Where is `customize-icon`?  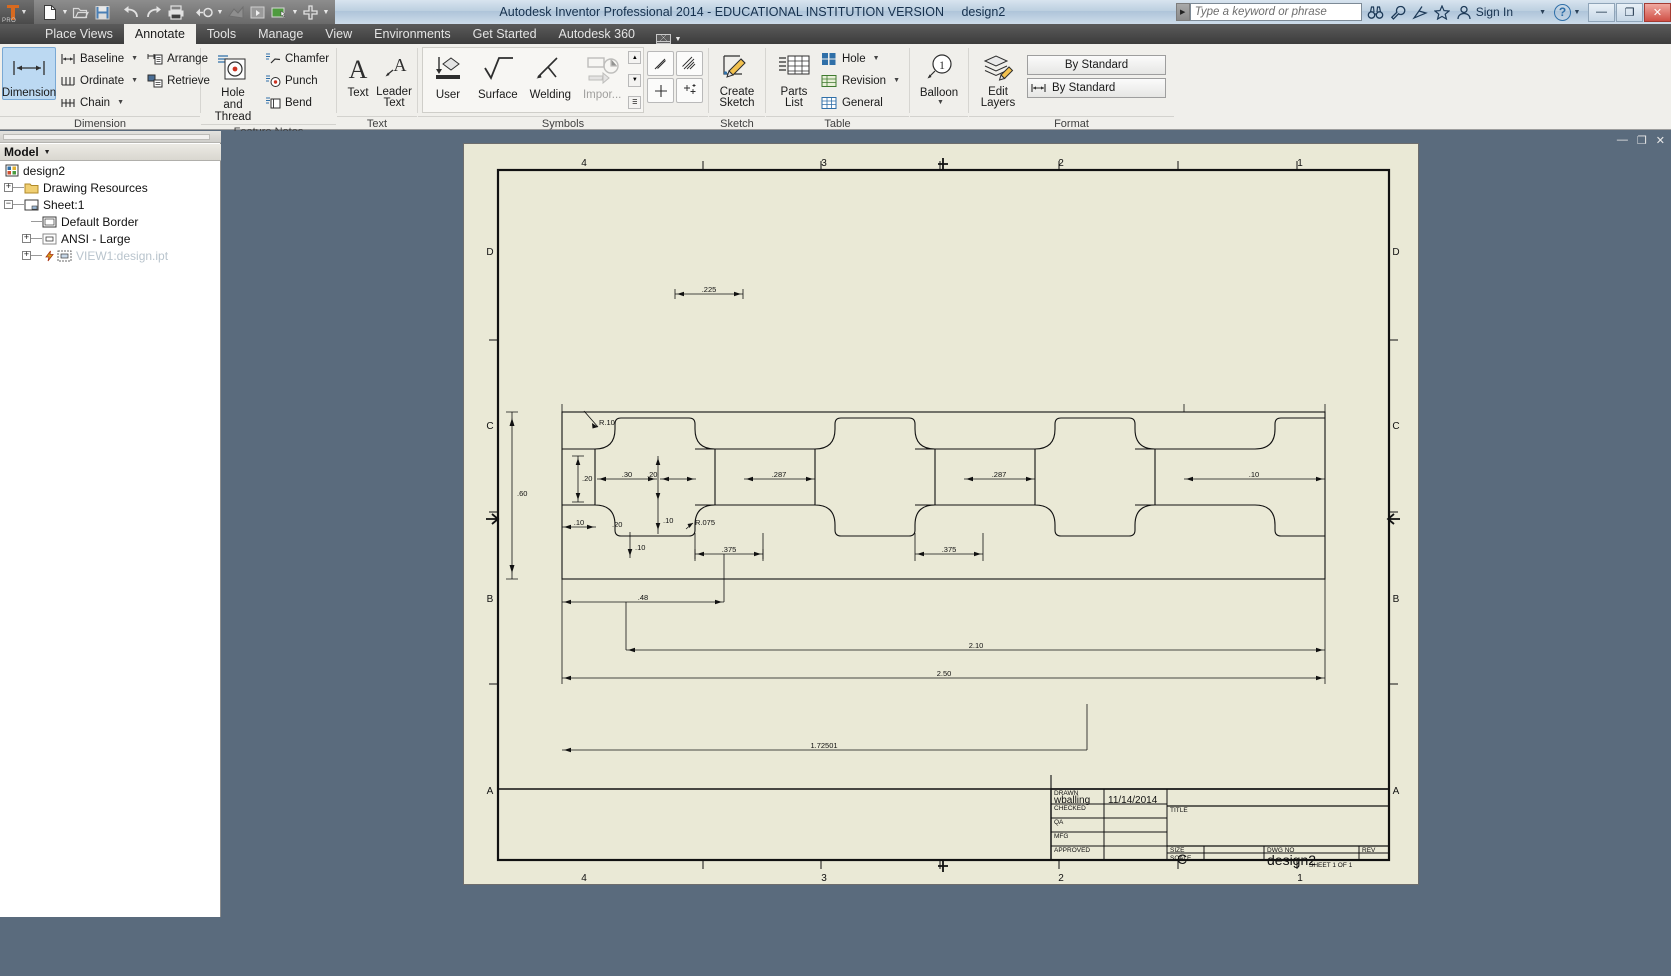
customize-icon is located at coordinates (310, 12).